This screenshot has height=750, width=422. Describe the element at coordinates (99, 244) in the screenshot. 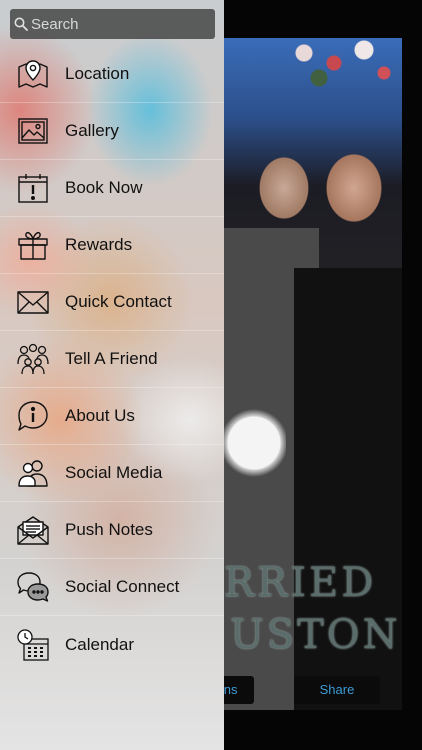

I see `menu-item-label: Rewards` at that location.